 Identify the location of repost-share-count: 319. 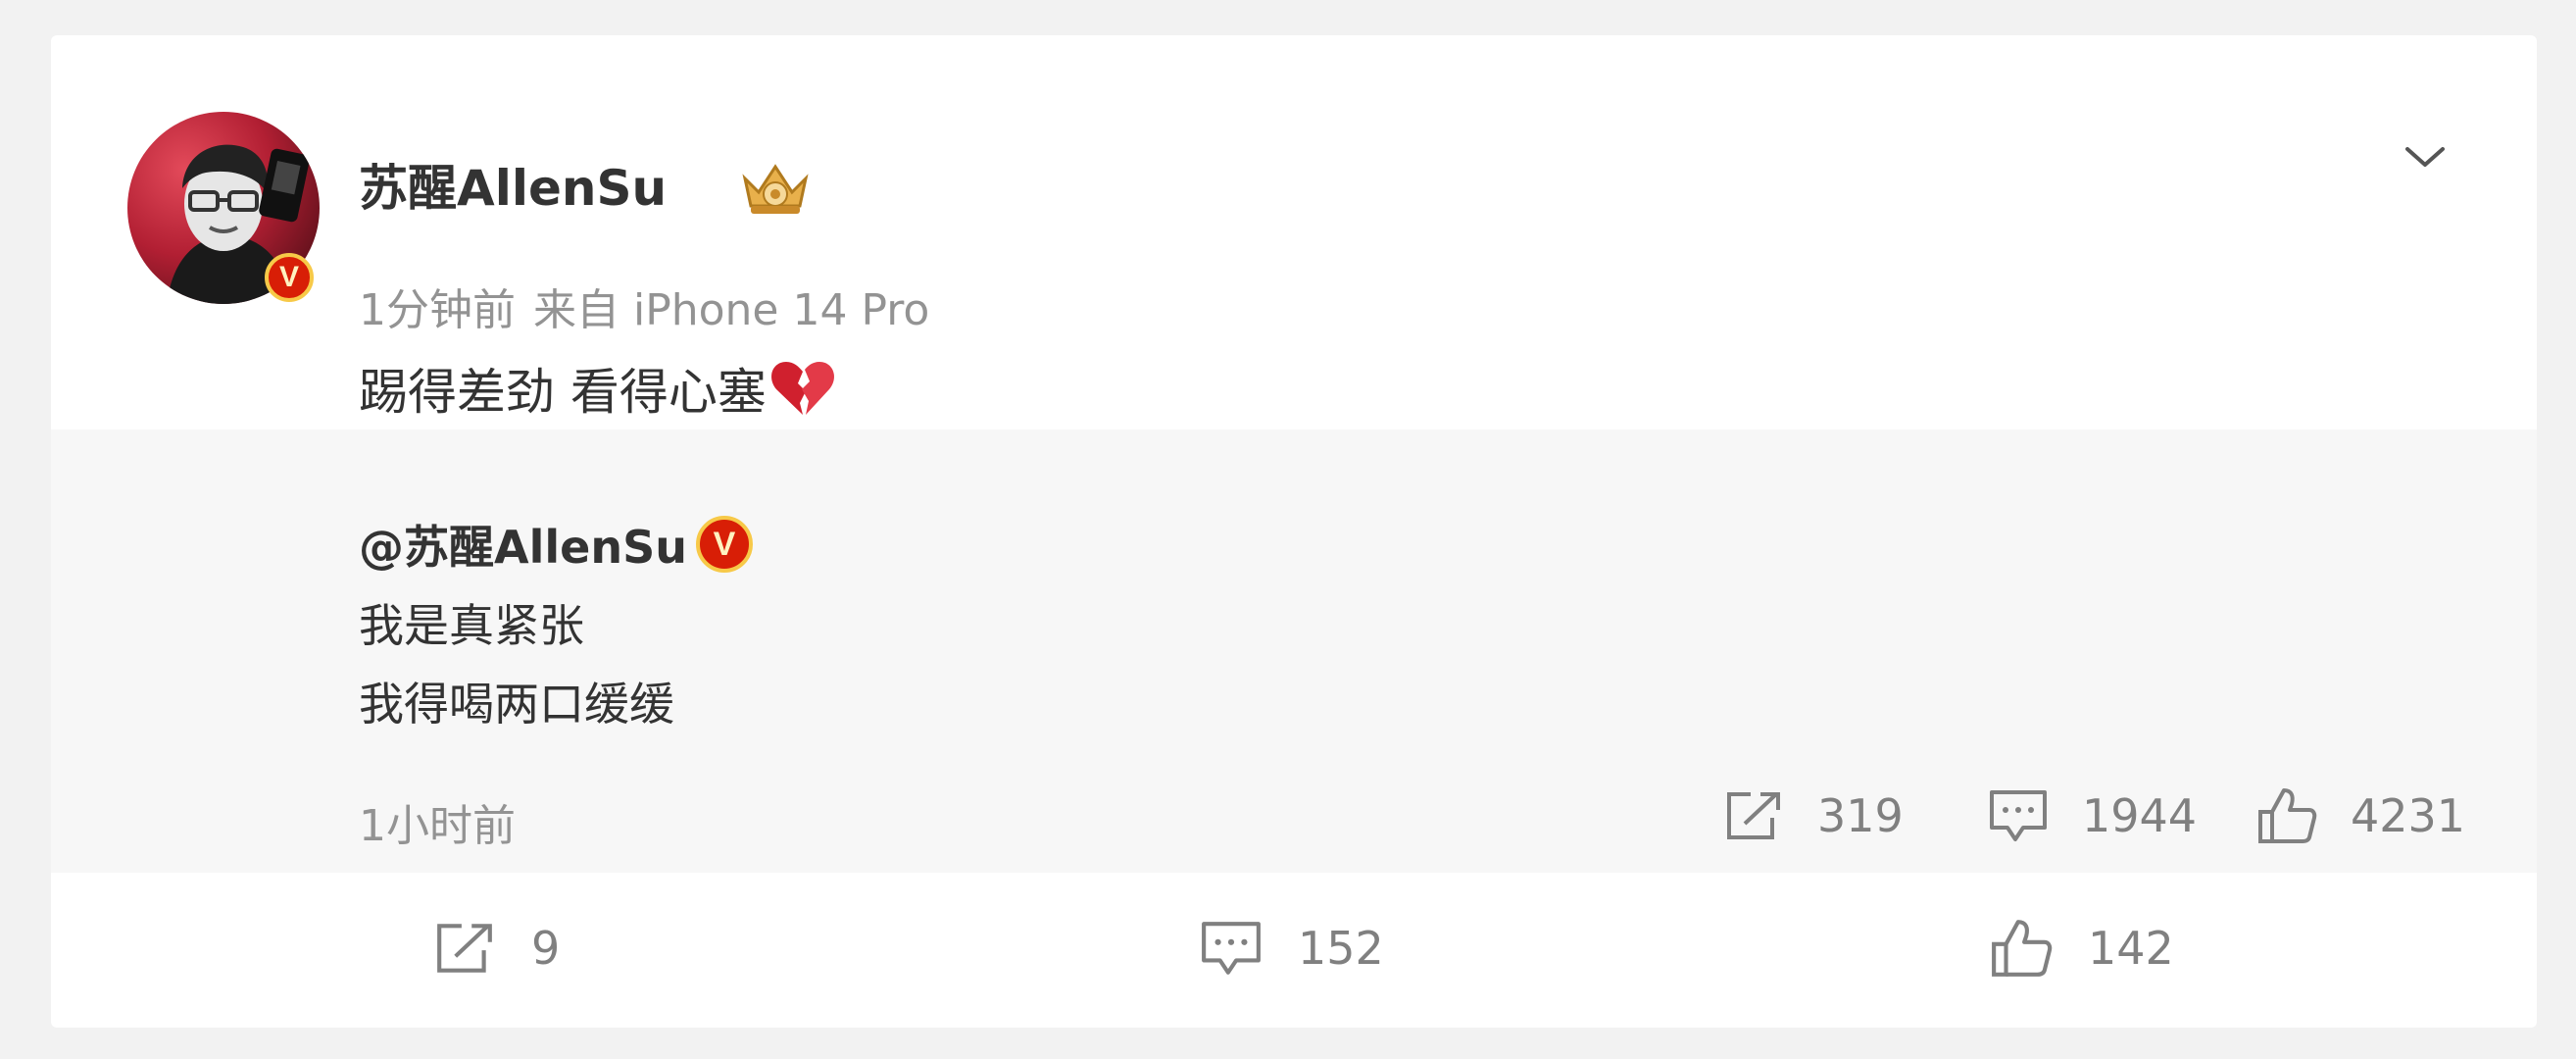
(1860, 815).